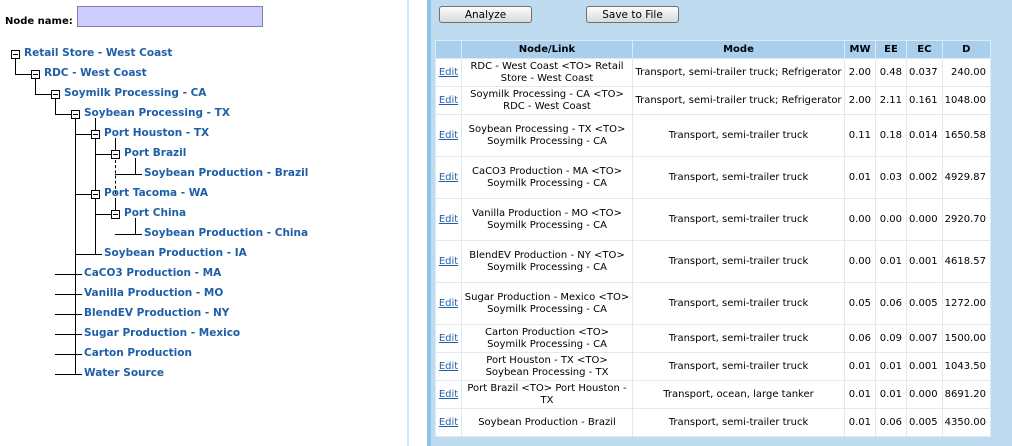  I want to click on header-d: D, so click(966, 49).